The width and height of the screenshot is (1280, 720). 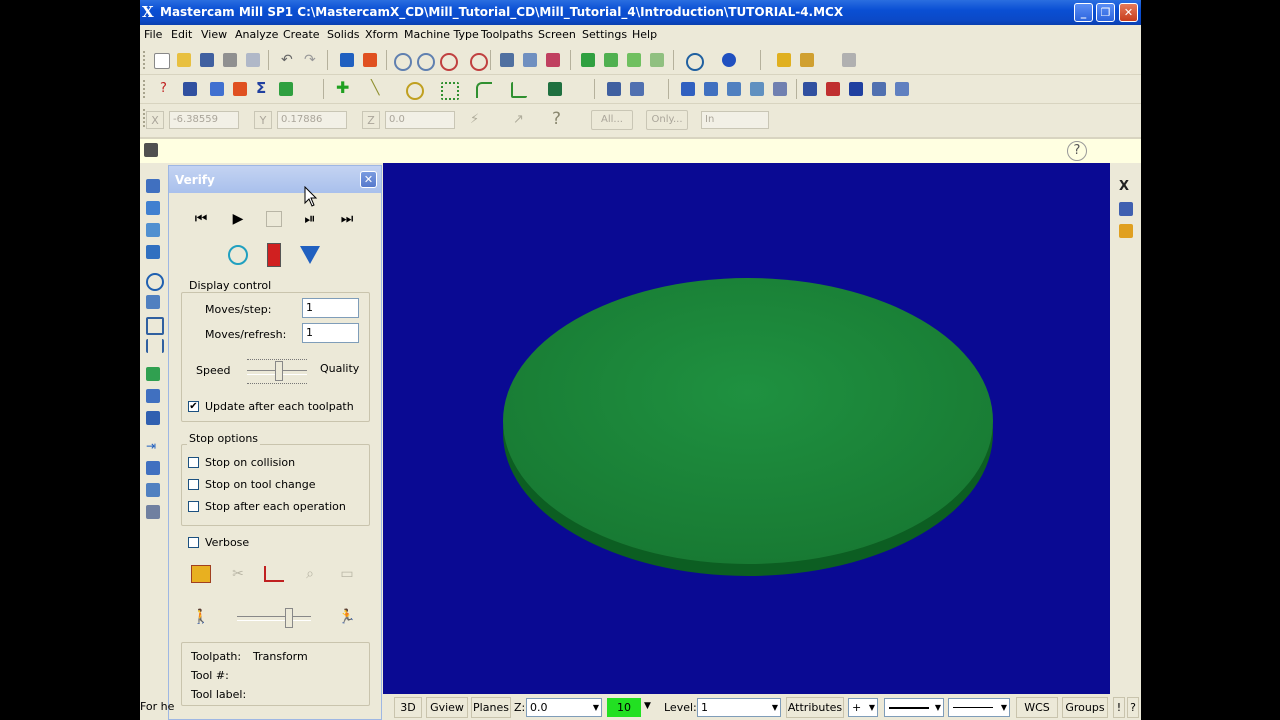 What do you see at coordinates (370, 60) in the screenshot?
I see `fit-icon` at bounding box center [370, 60].